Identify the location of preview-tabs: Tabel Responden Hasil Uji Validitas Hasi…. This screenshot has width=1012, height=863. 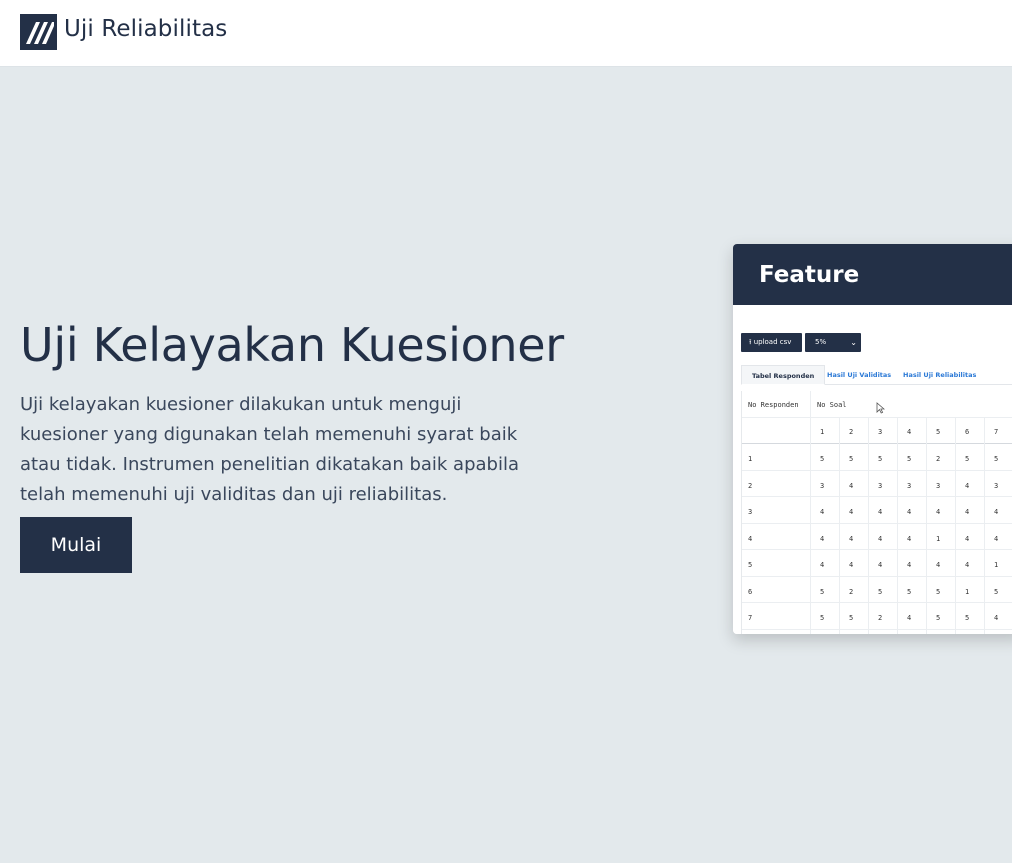
(876, 375).